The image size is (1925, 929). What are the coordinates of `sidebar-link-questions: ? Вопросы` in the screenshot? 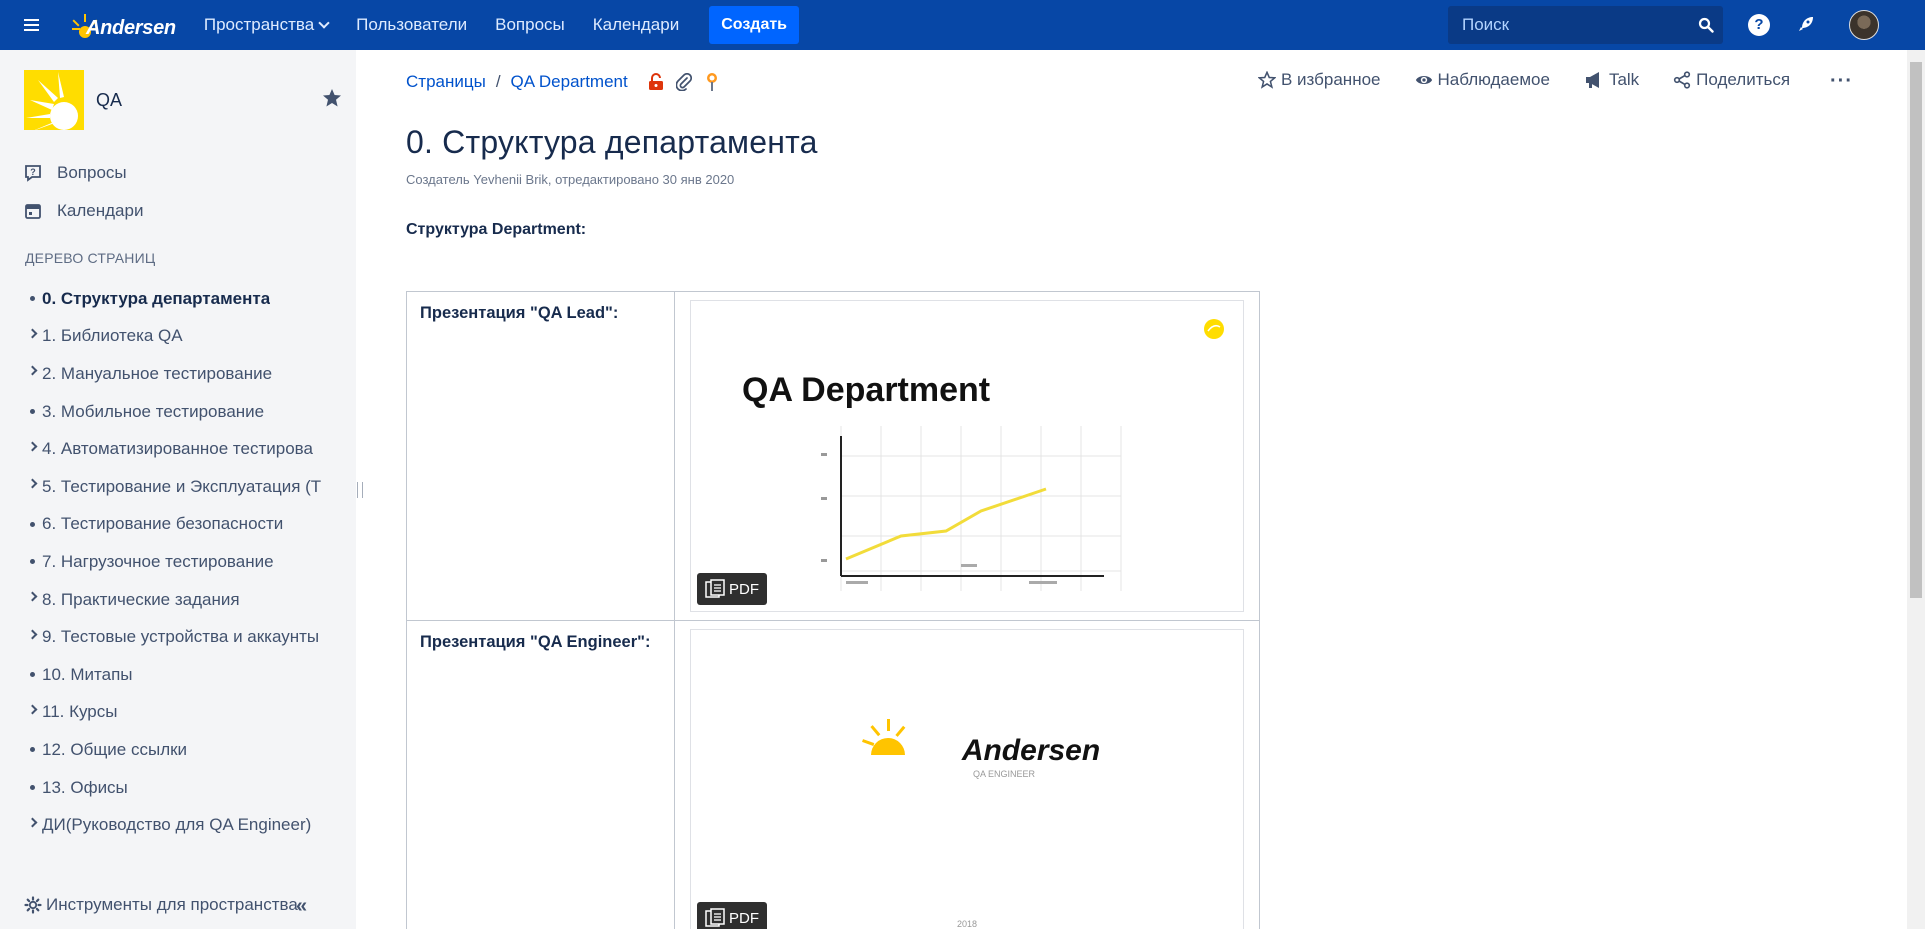 It's located at (75, 173).